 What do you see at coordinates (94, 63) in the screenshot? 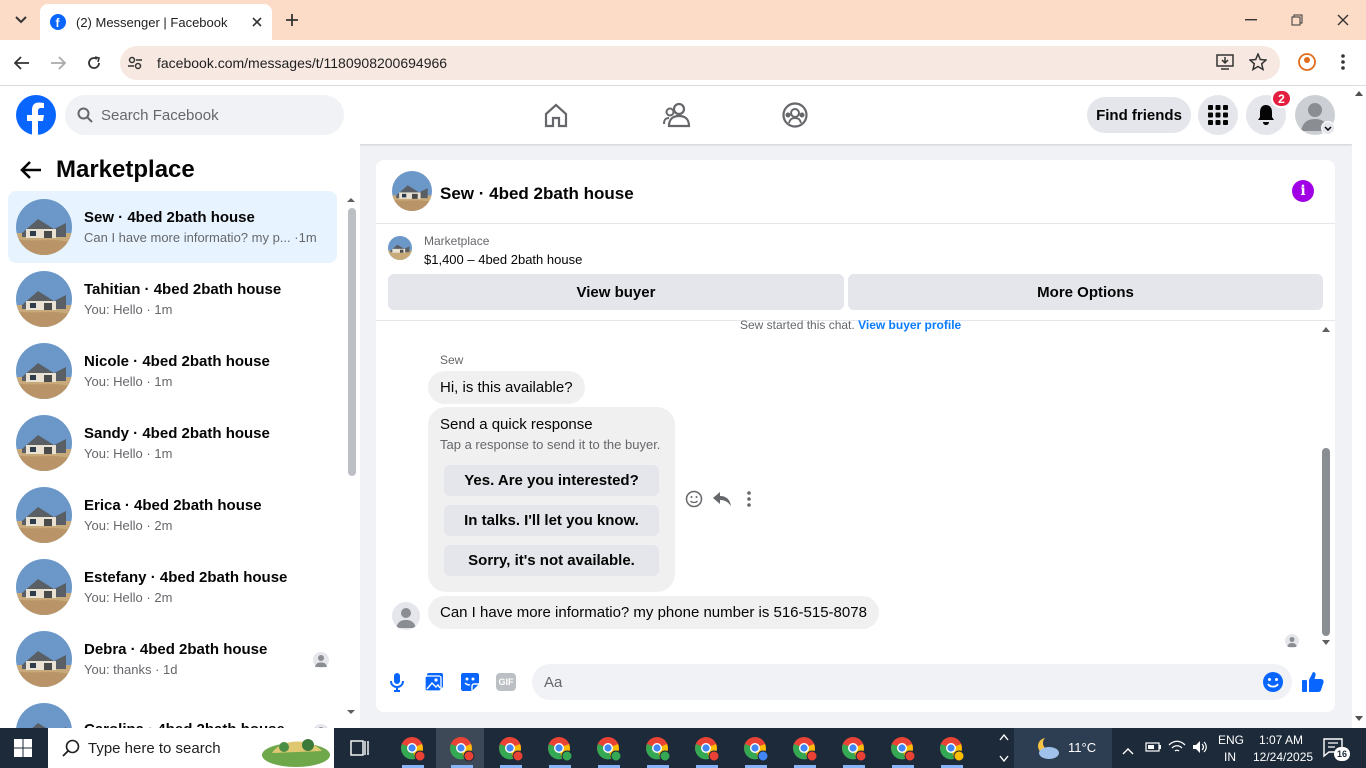
I see `reload-icon` at bounding box center [94, 63].